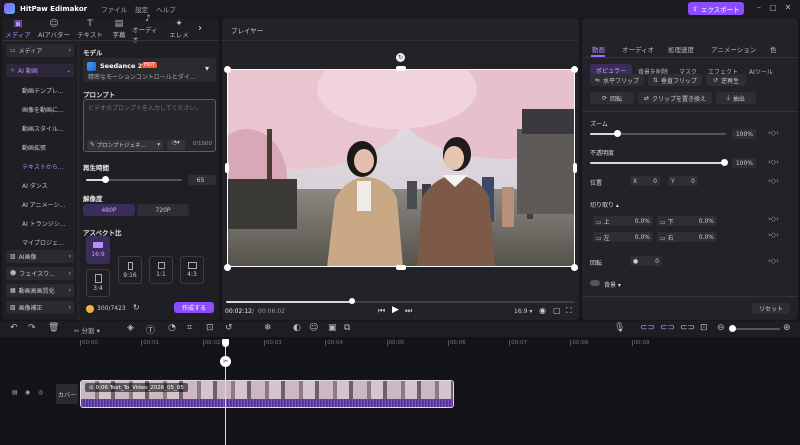 The width and height of the screenshot is (800, 445). I want to click on tab-text: T テキスト, so click(90, 29).